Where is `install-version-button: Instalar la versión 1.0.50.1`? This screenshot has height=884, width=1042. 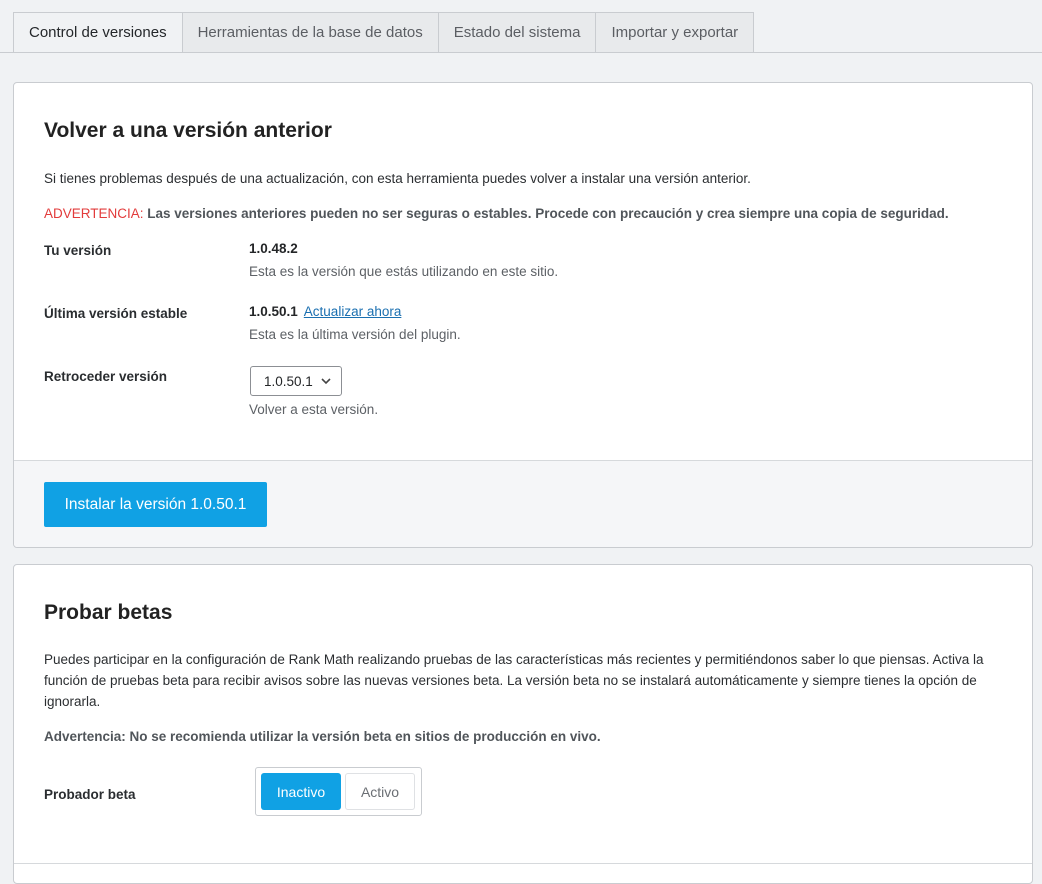 install-version-button: Instalar la versión 1.0.50.1 is located at coordinates (155, 504).